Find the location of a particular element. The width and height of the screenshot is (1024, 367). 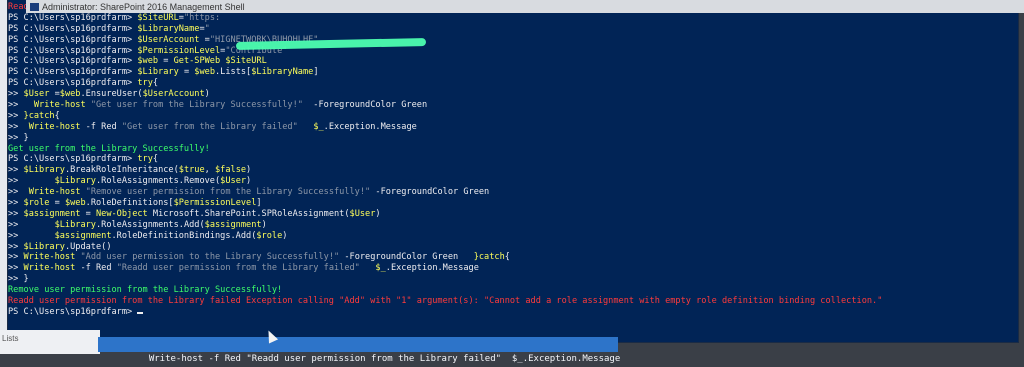

console-line: Get user from the Library Successfully! is located at coordinates (109, 148).